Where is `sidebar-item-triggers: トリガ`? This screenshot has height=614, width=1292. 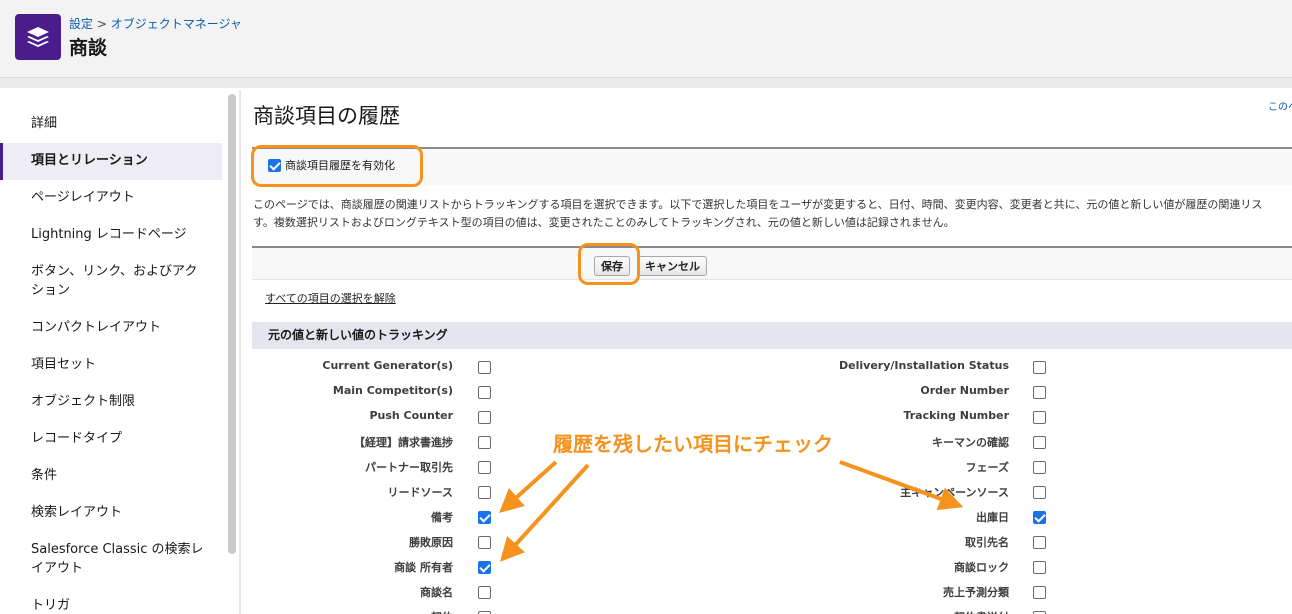 sidebar-item-triggers: トリガ is located at coordinates (111, 605).